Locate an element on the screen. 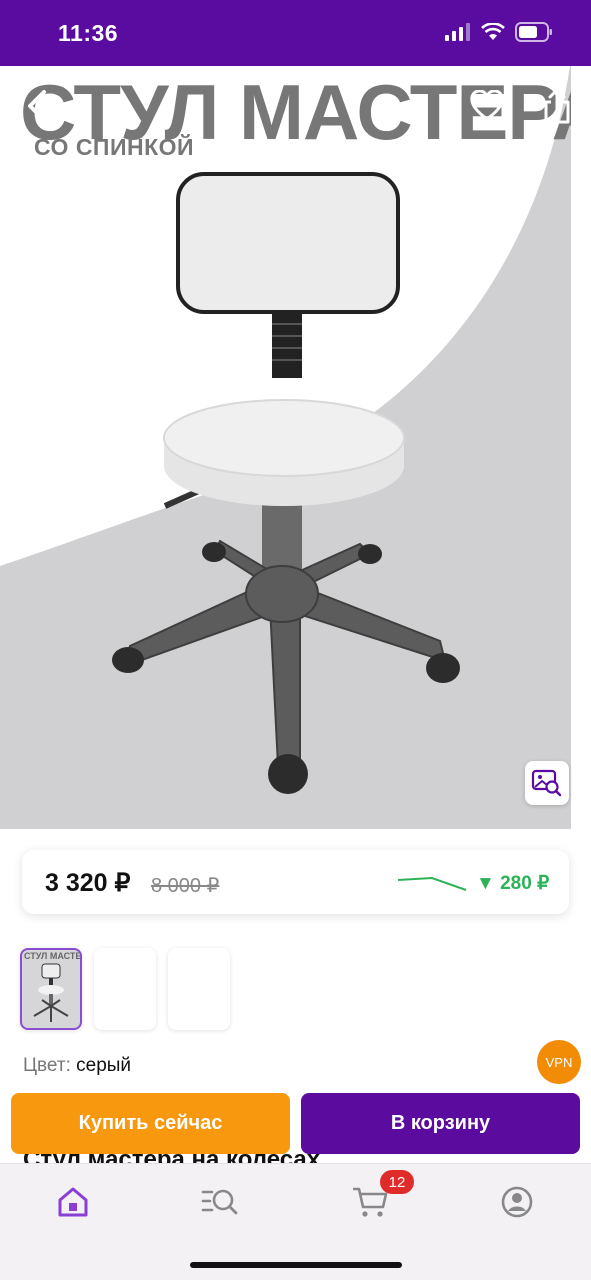 The image size is (591, 1280). current-price: 3 320 ₽ is located at coordinates (88, 883).